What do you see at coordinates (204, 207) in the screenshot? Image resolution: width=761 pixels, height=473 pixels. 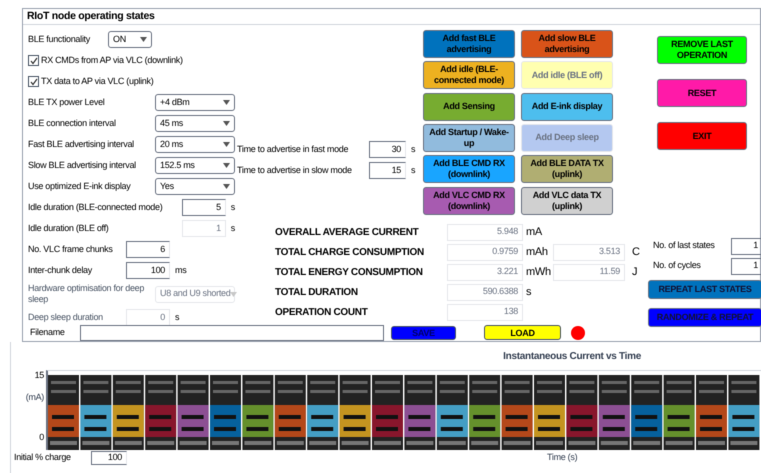 I see `number-field: 5` at bounding box center [204, 207].